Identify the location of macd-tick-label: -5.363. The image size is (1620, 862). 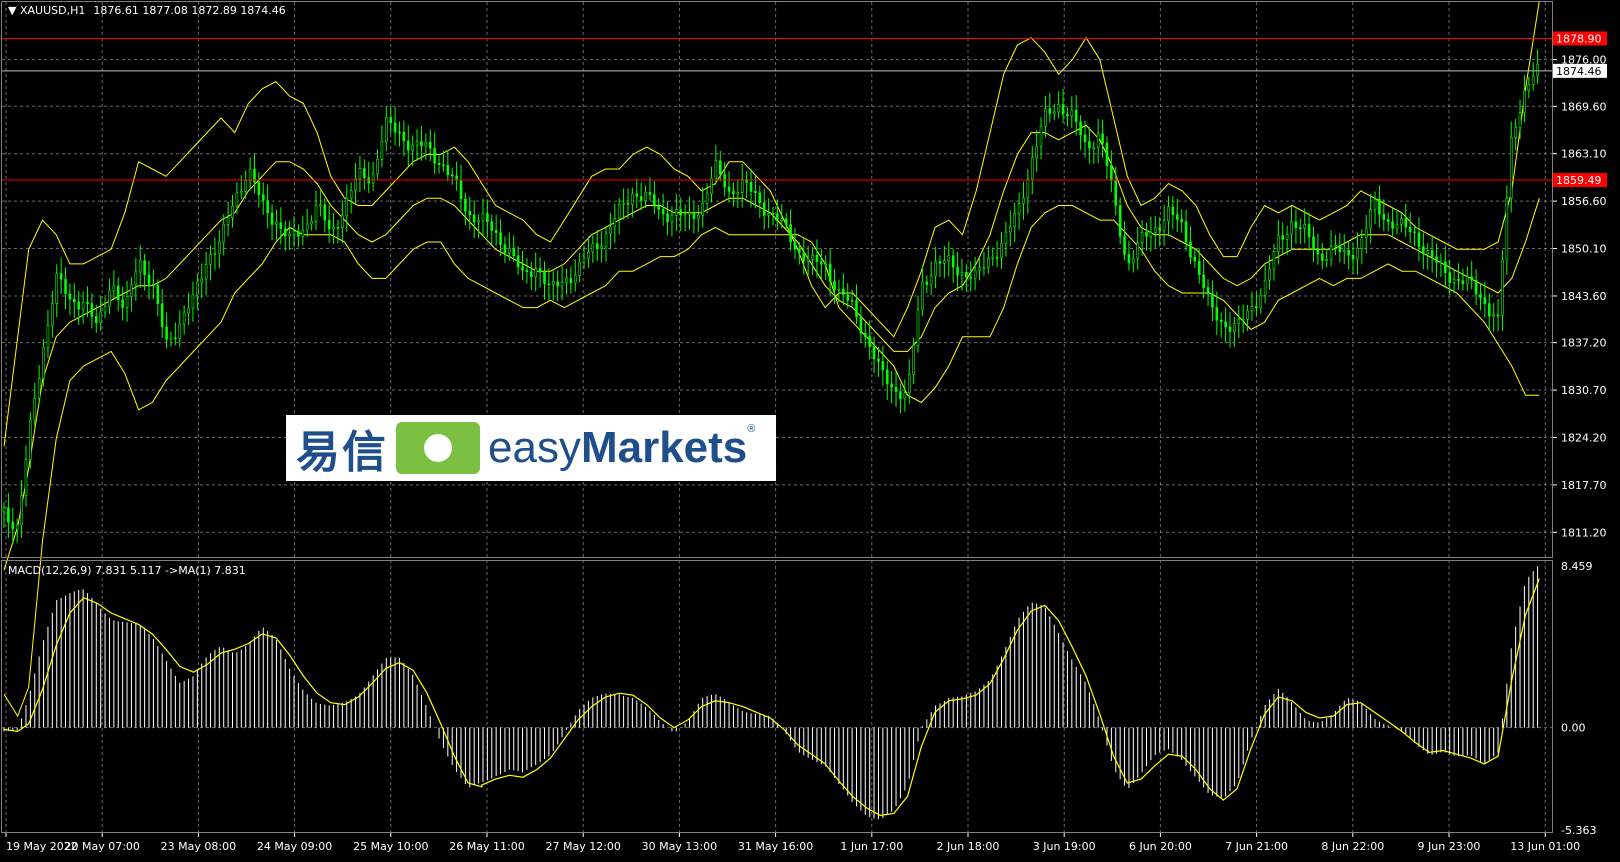
(1578, 830).